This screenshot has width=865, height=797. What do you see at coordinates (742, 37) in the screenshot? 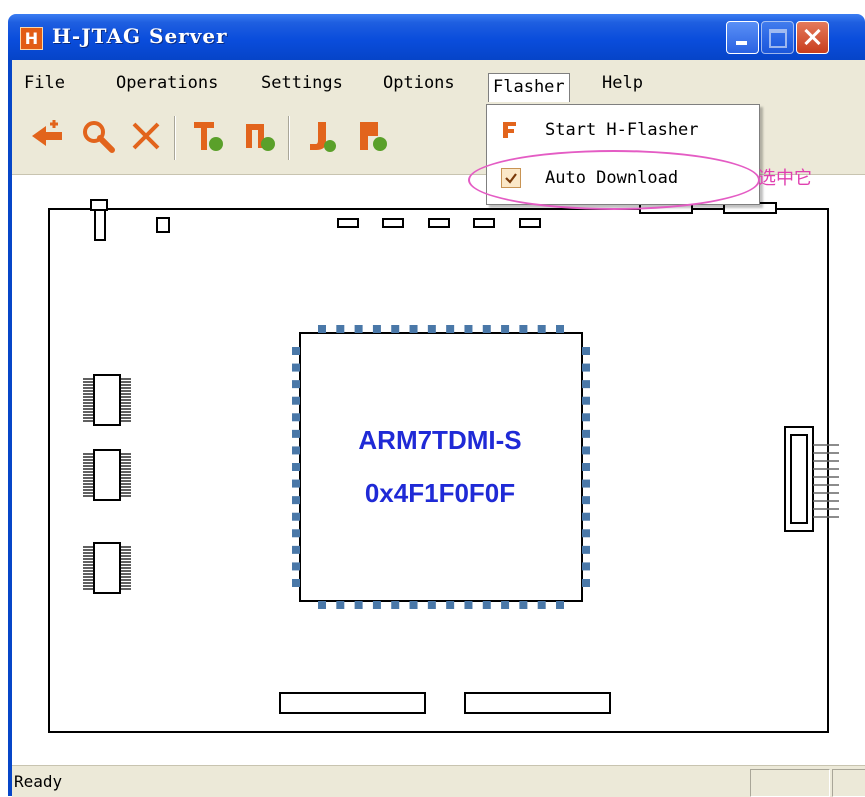
I see `minimize-icon` at bounding box center [742, 37].